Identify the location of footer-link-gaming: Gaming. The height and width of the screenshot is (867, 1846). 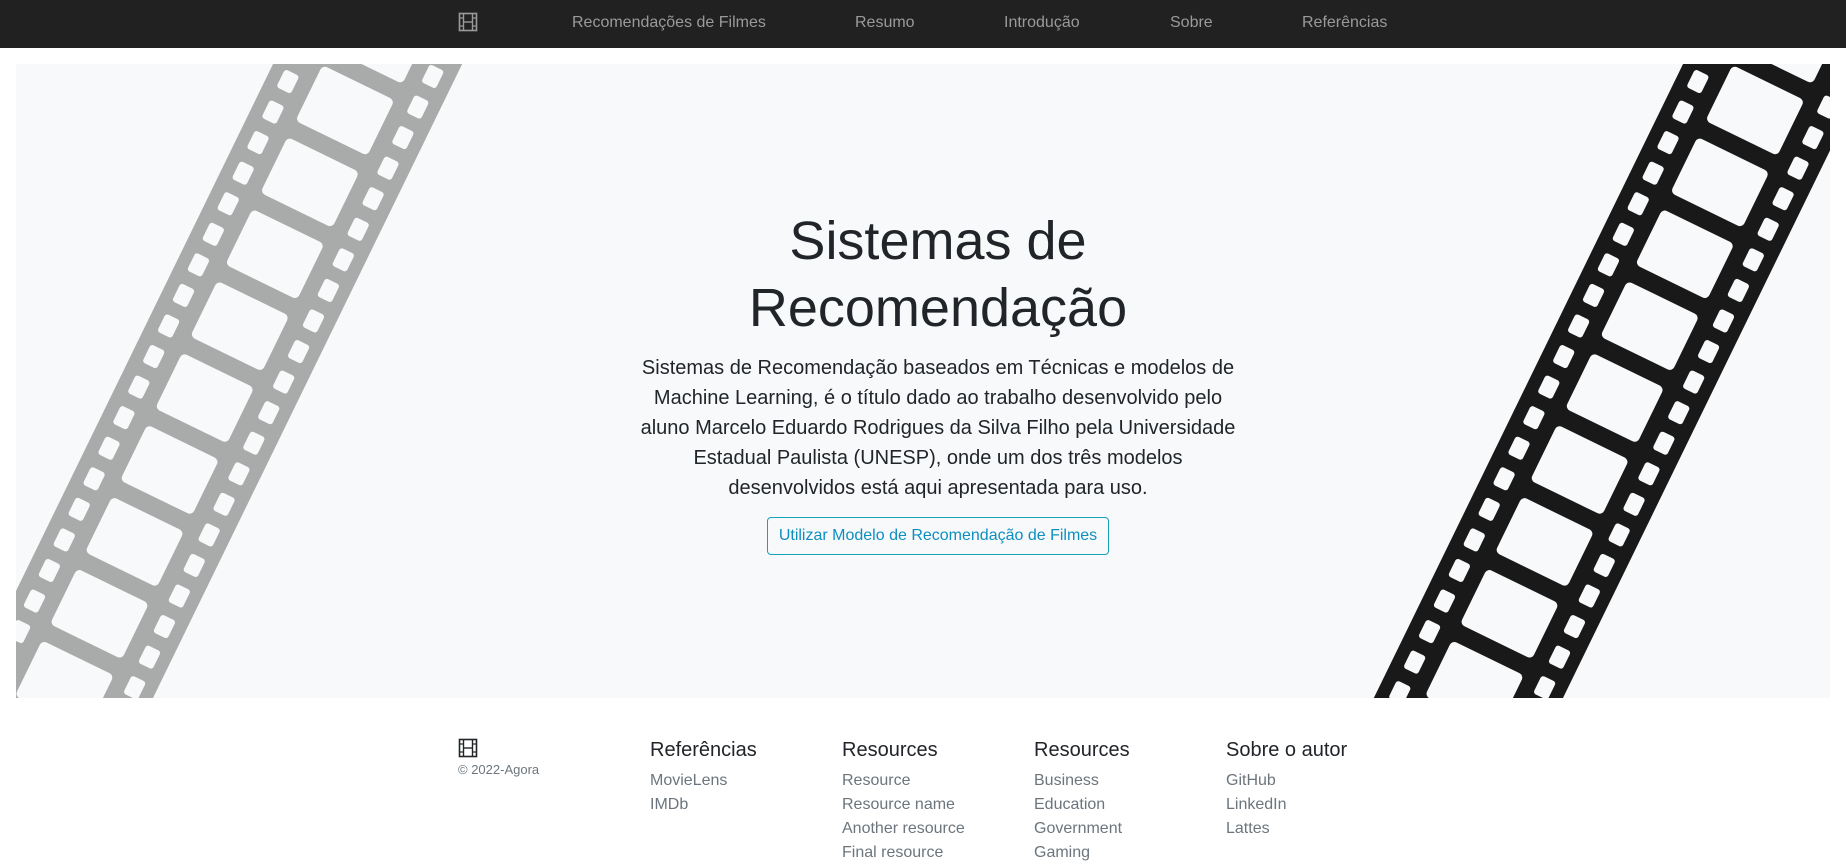
(1082, 853).